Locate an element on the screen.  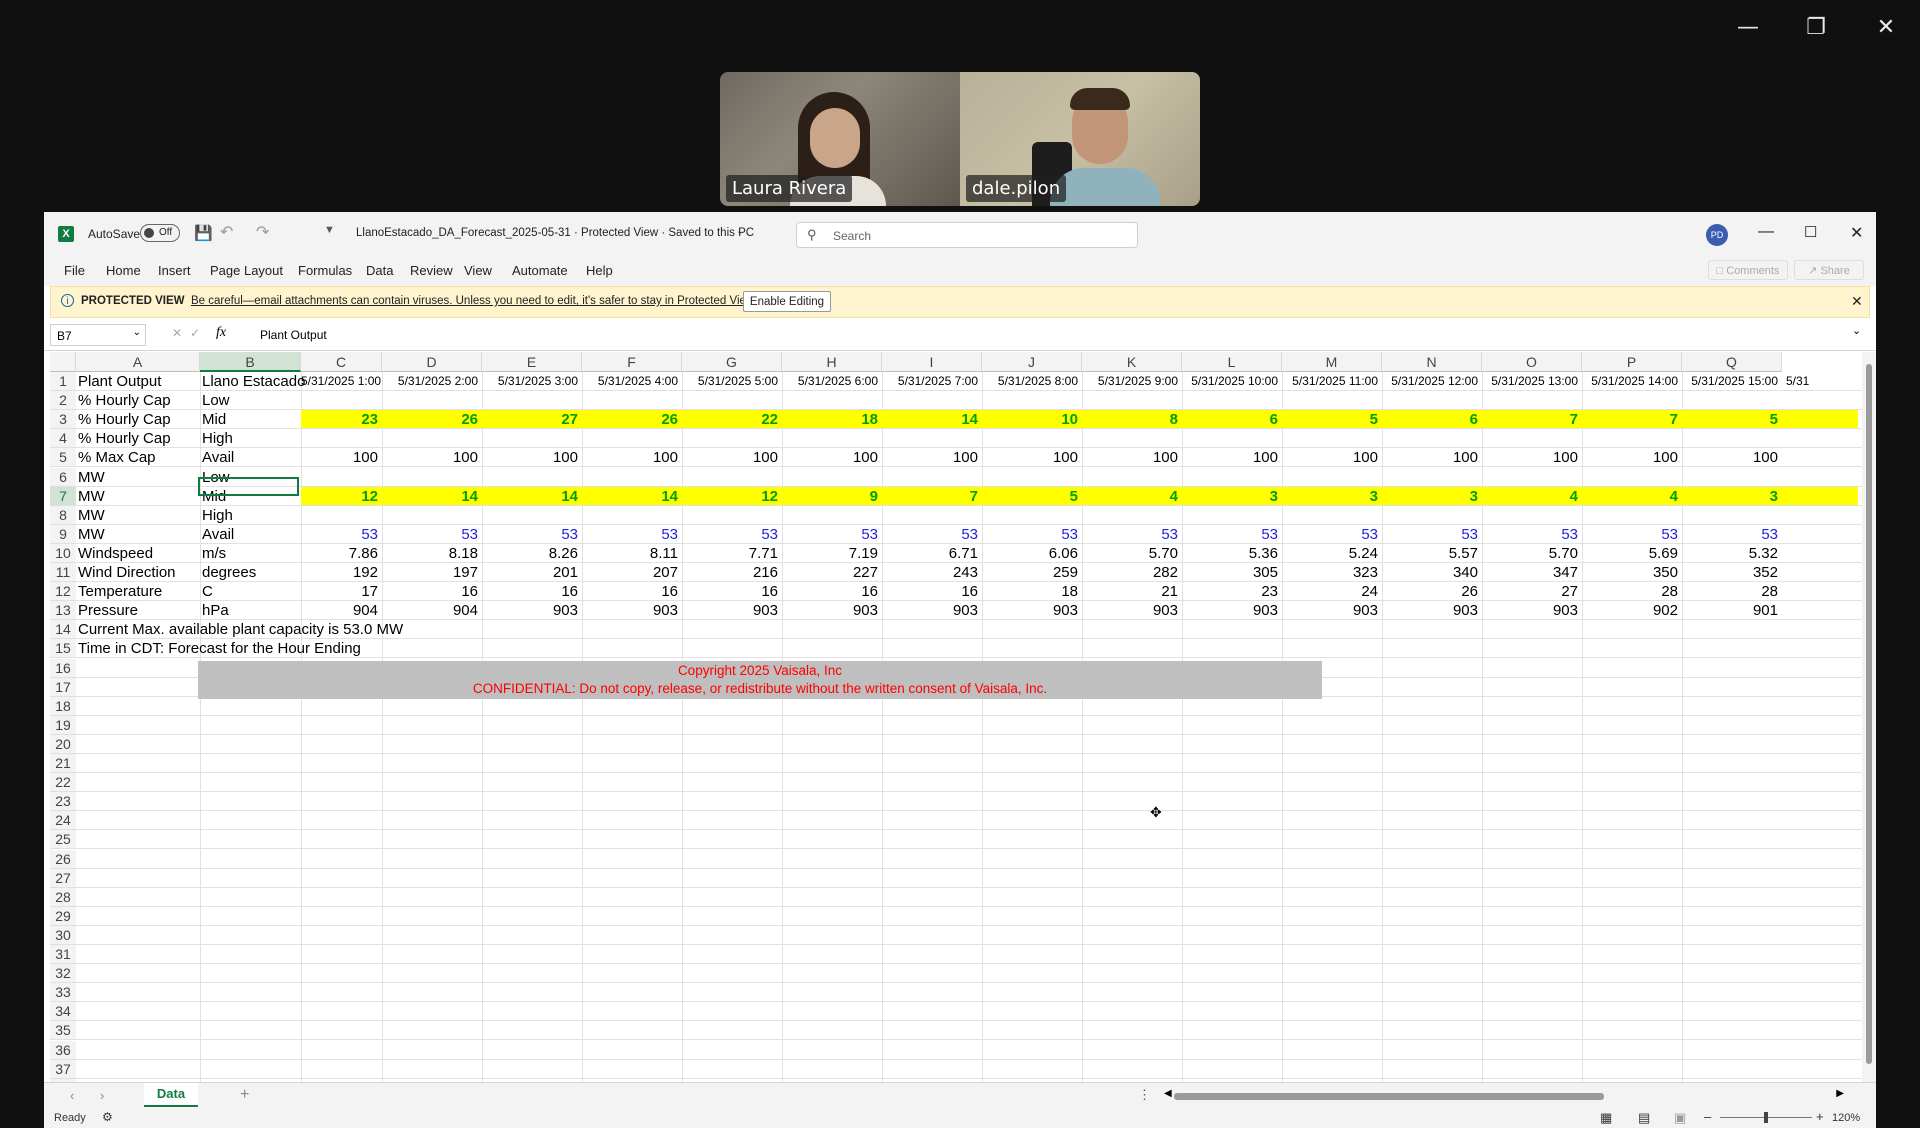
value-cell: 8.26 is located at coordinates (530, 553).